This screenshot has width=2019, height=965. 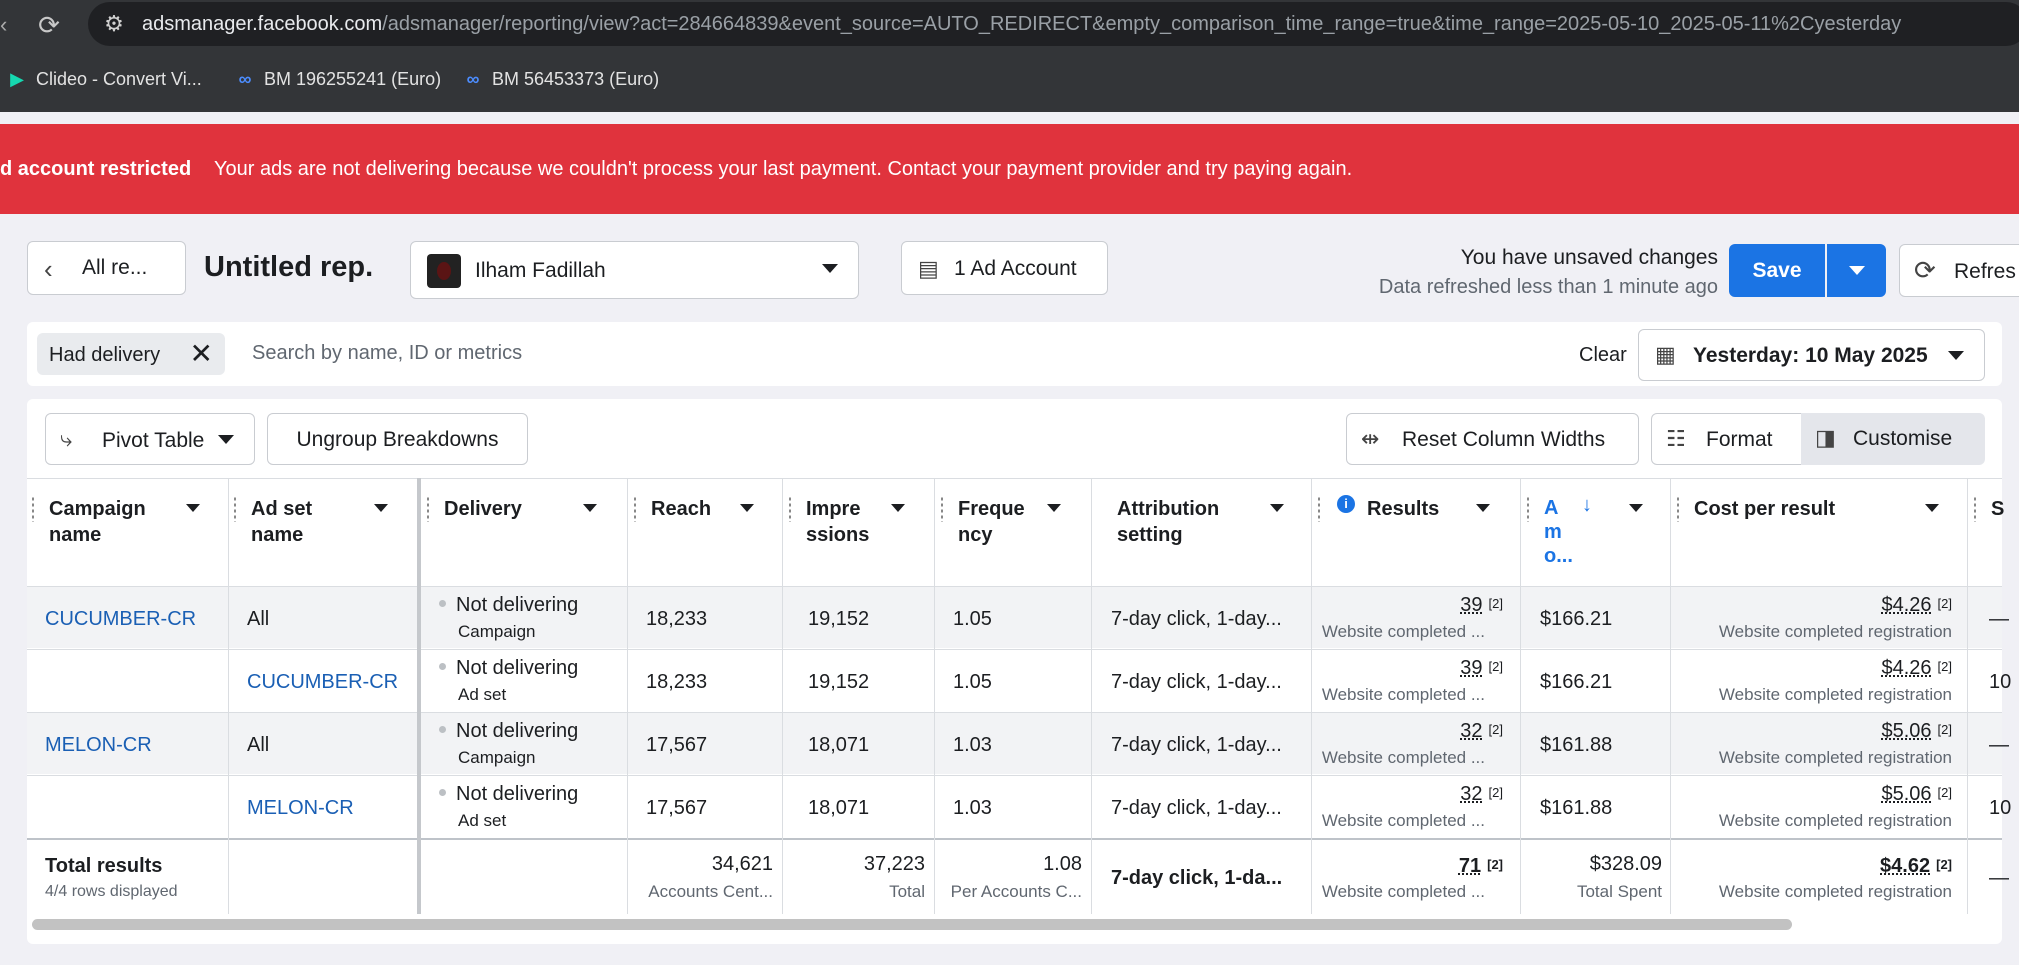 What do you see at coordinates (120, 619) in the screenshot?
I see `campaign-name-link: CUCUMBER-CR` at bounding box center [120, 619].